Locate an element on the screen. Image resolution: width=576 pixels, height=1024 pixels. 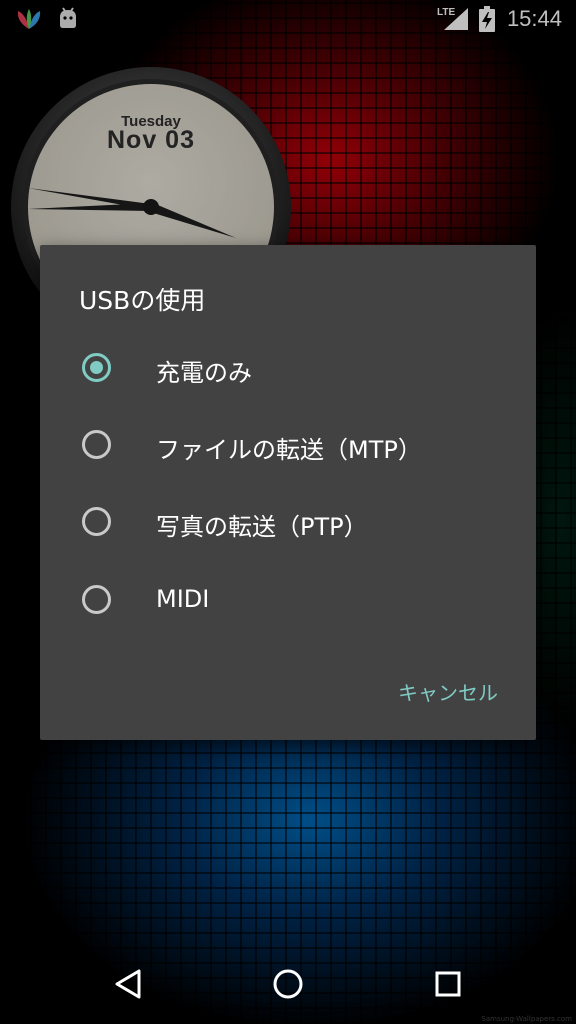
recents-icon is located at coordinates (448, 984).